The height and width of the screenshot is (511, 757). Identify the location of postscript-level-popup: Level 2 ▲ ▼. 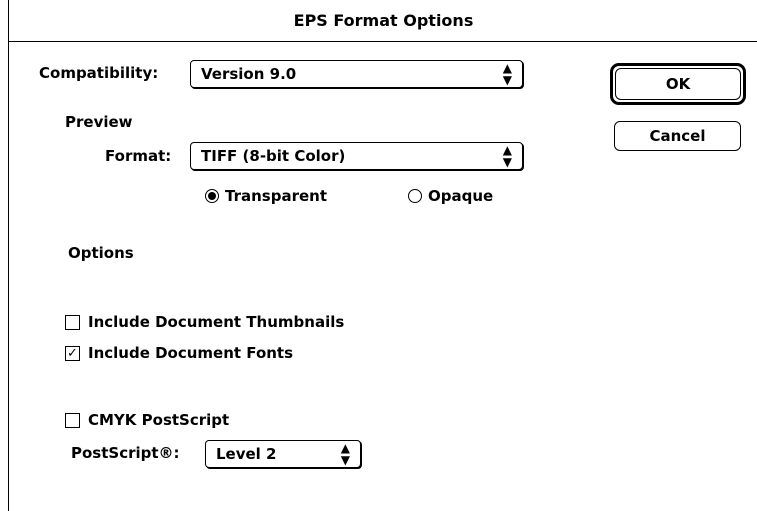
(283, 454).